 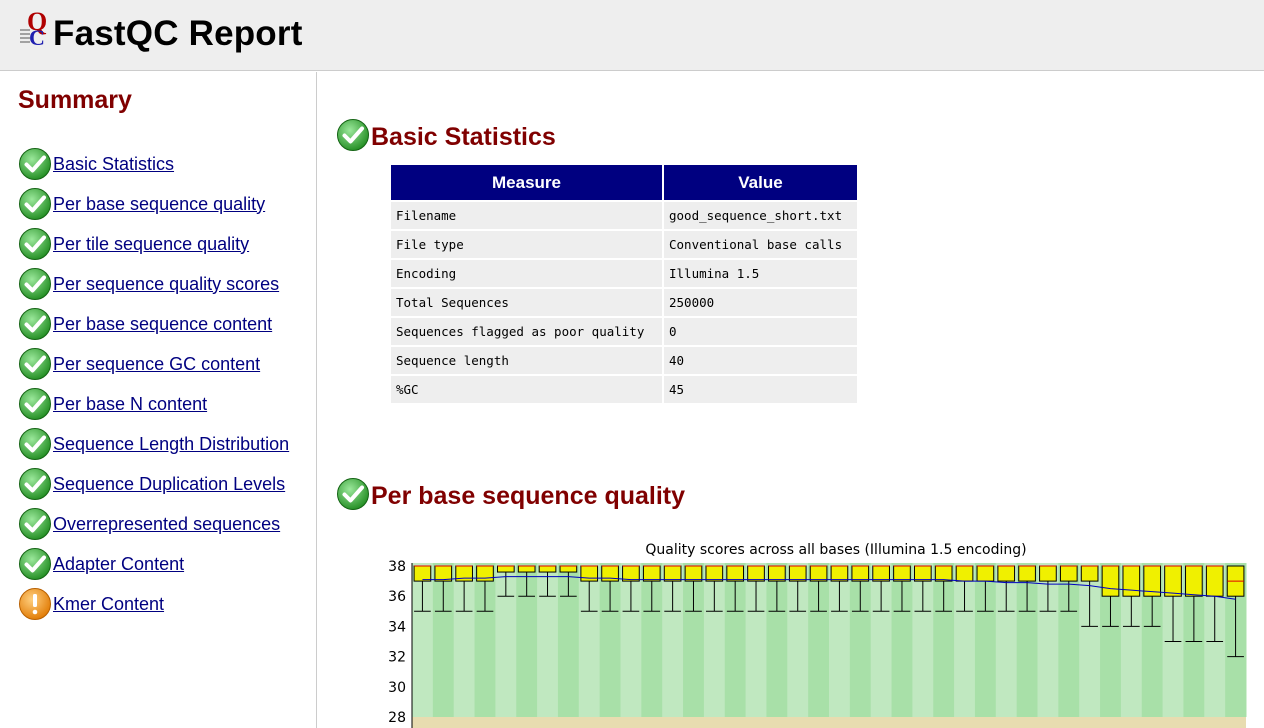 What do you see at coordinates (108, 604) in the screenshot?
I see `summary-link: Kmer Content` at bounding box center [108, 604].